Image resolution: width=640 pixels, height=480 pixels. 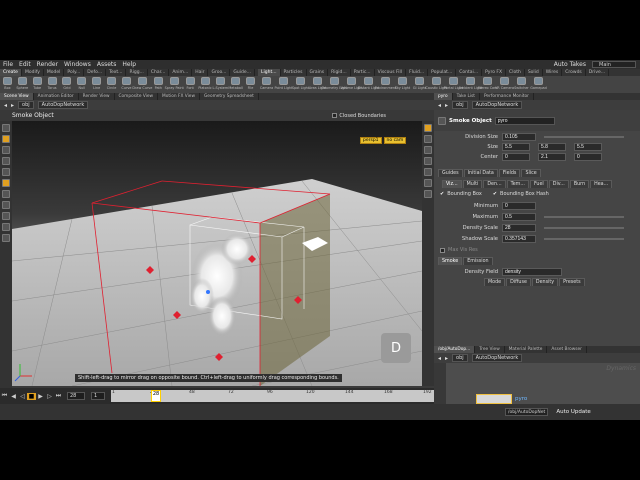 I want to click on tab-burn: Burn, so click(x=579, y=184).